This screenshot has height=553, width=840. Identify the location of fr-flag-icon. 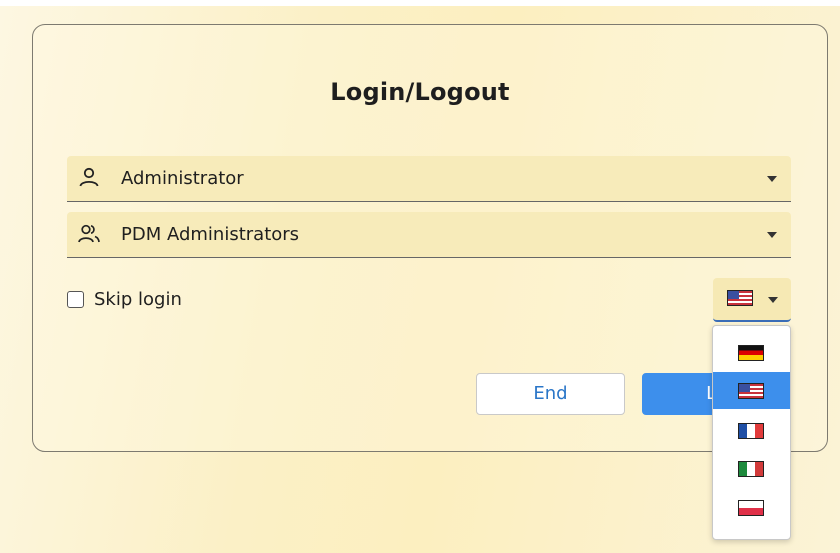
(751, 431).